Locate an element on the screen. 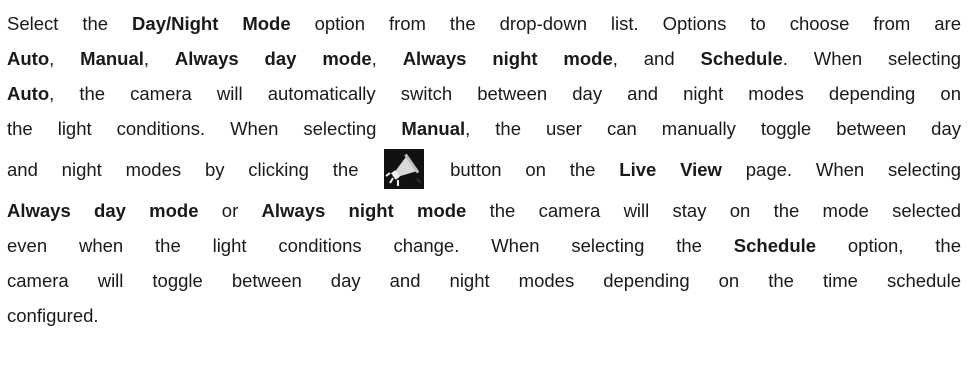 The width and height of the screenshot is (968, 371). bold-term: Day/Night Mode is located at coordinates (211, 23).